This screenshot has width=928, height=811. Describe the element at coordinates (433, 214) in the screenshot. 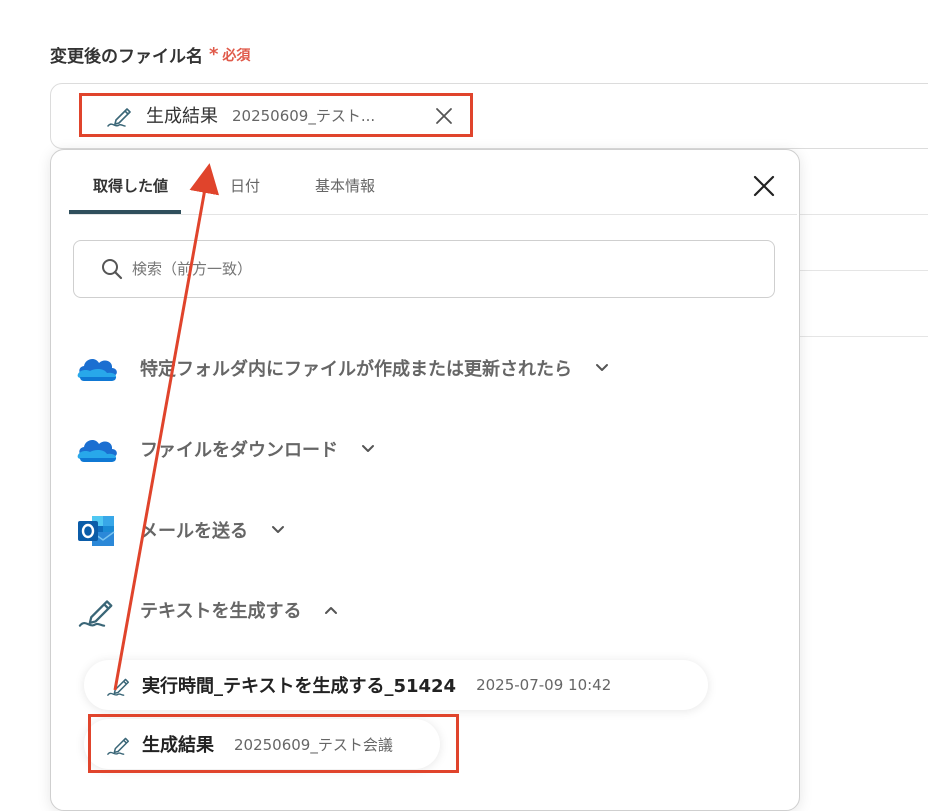

I see `tabs-divider` at that location.